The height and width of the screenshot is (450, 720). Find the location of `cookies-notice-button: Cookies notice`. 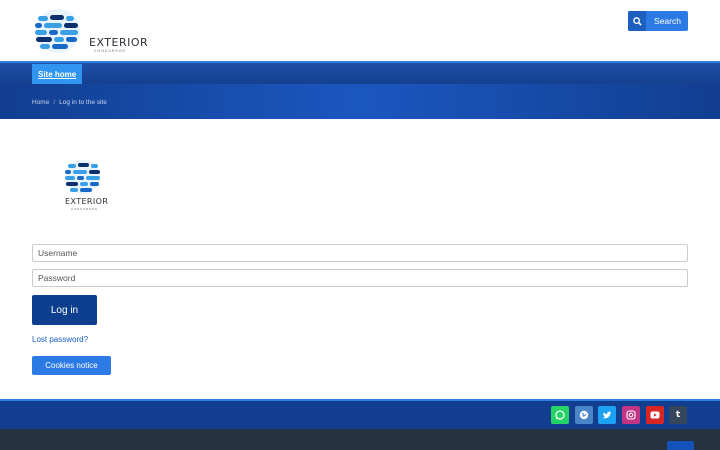

cookies-notice-button: Cookies notice is located at coordinates (71, 365).